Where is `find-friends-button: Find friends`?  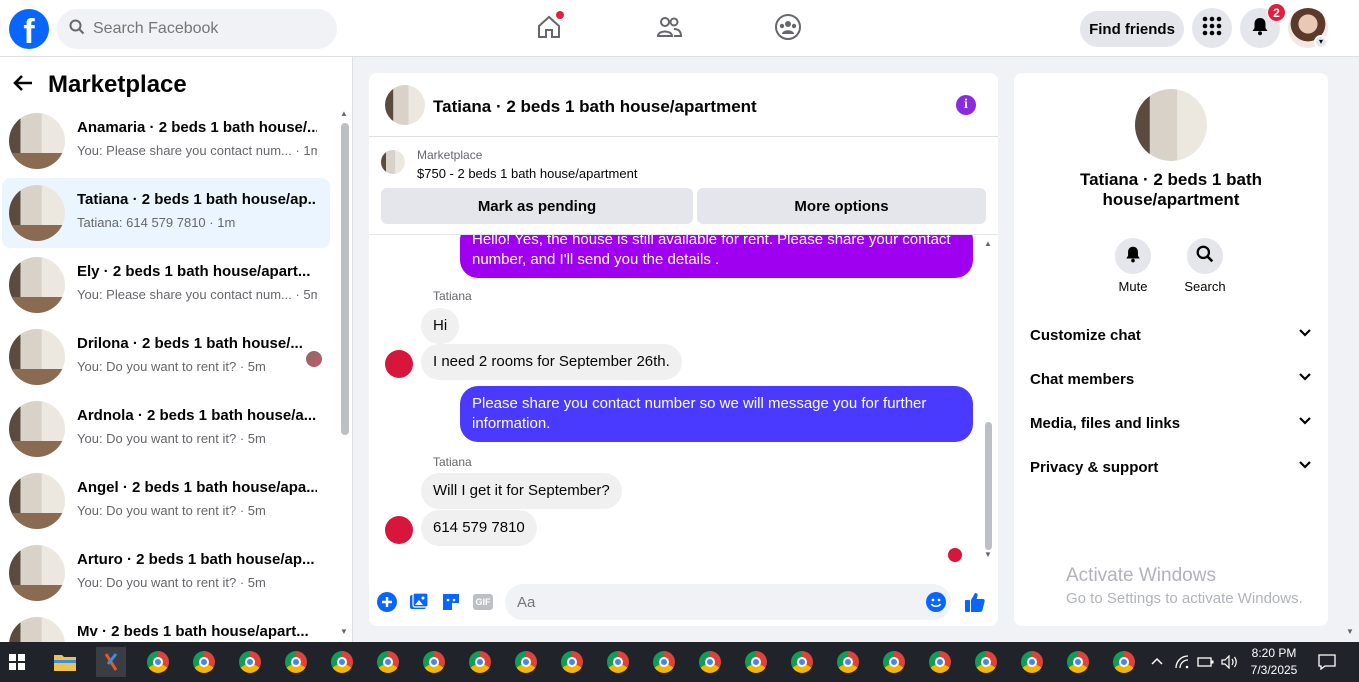 find-friends-button: Find friends is located at coordinates (1132, 29).